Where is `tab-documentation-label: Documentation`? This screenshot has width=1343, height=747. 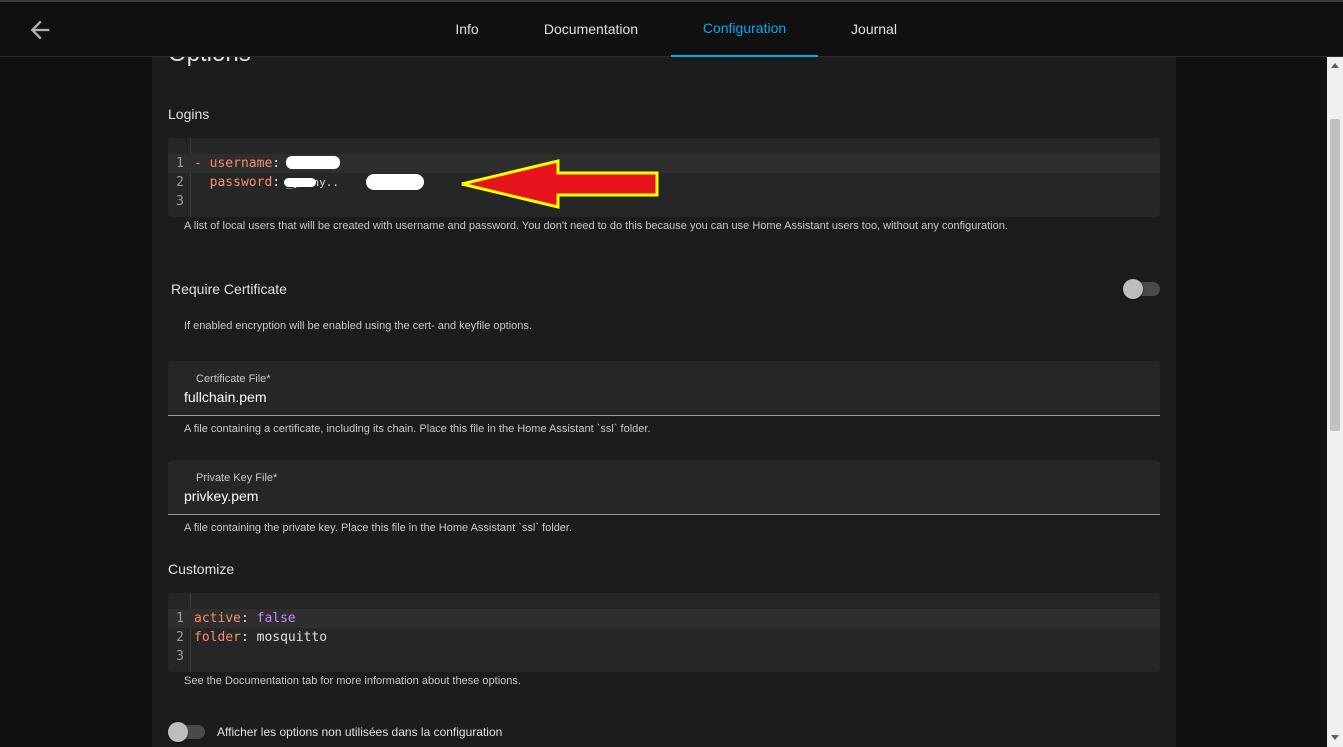
tab-documentation-label: Documentation is located at coordinates (591, 28).